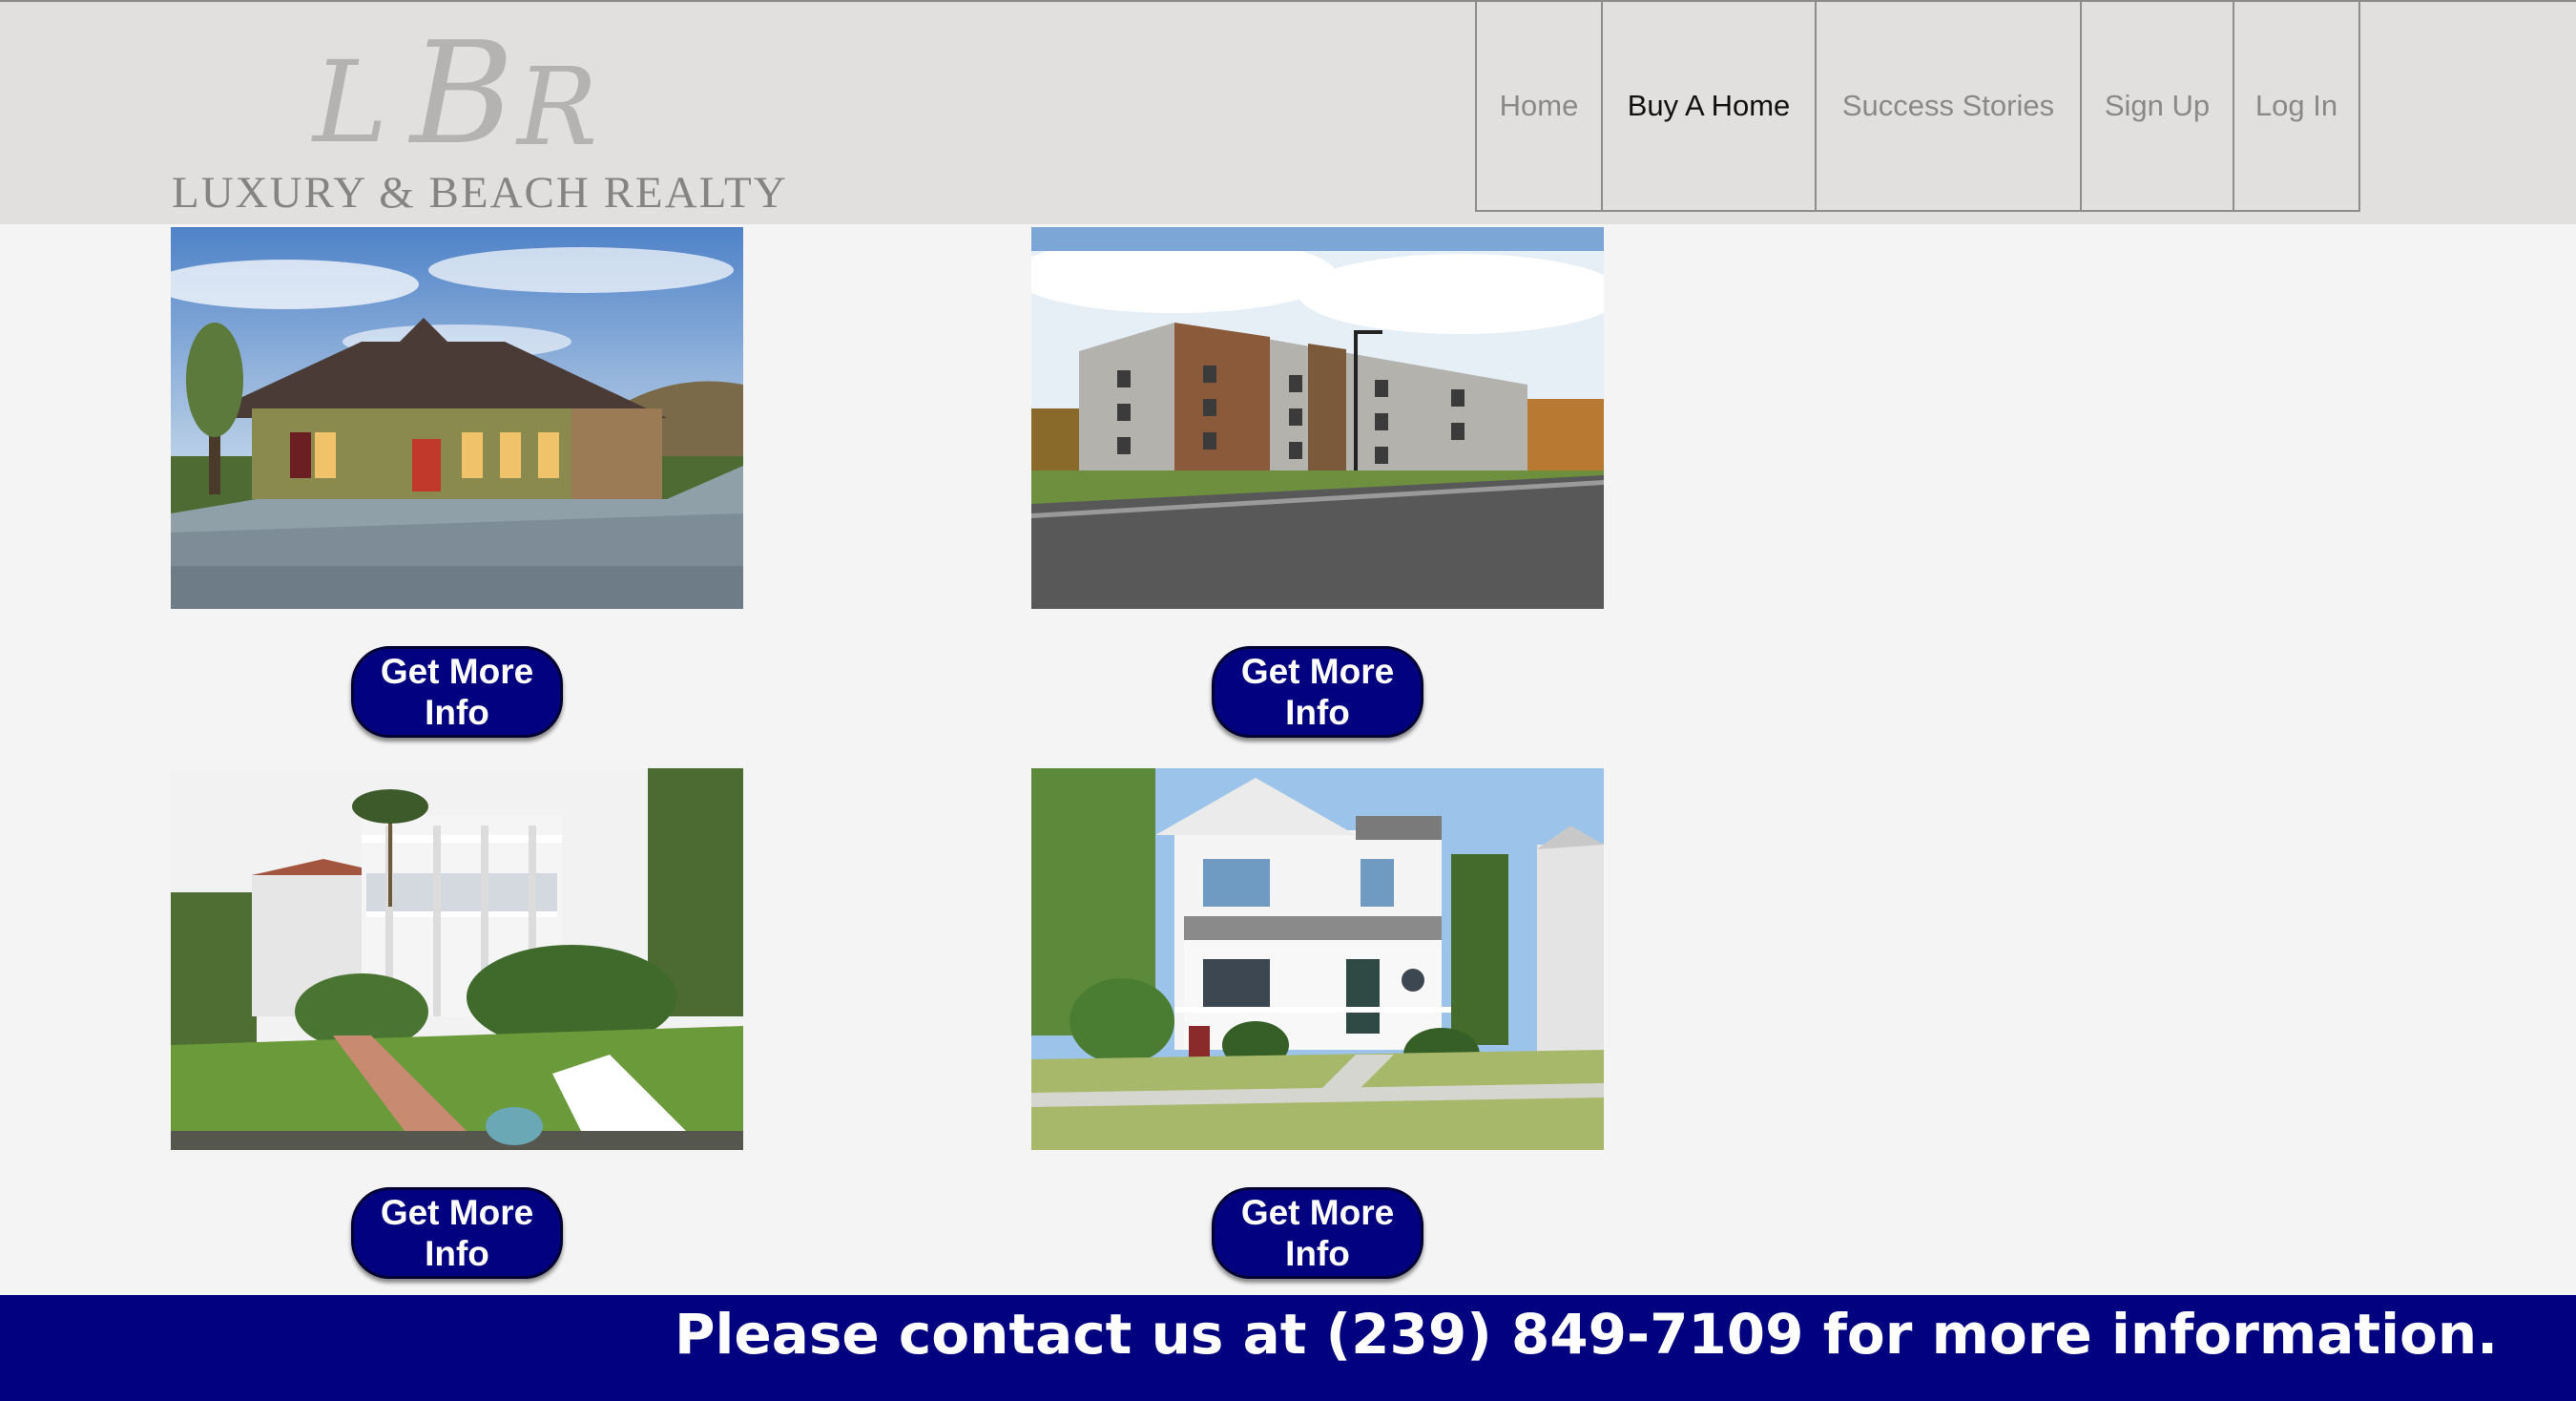 Image resolution: width=2576 pixels, height=1401 pixels. What do you see at coordinates (455, 94) in the screenshot?
I see `logo-monogram: LBR` at bounding box center [455, 94].